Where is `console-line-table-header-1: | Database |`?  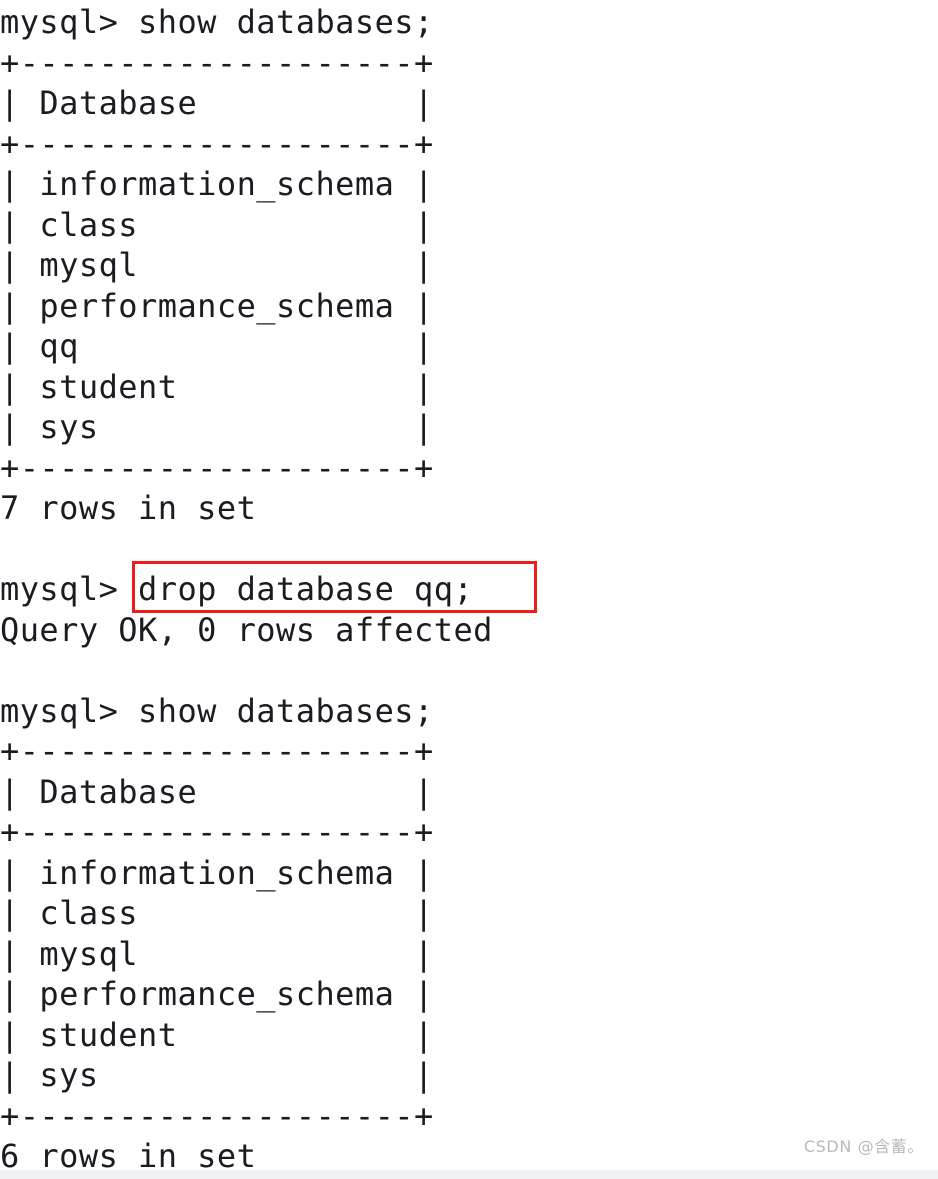
console-line-table-header-1: | Database | is located at coordinates (217, 103).